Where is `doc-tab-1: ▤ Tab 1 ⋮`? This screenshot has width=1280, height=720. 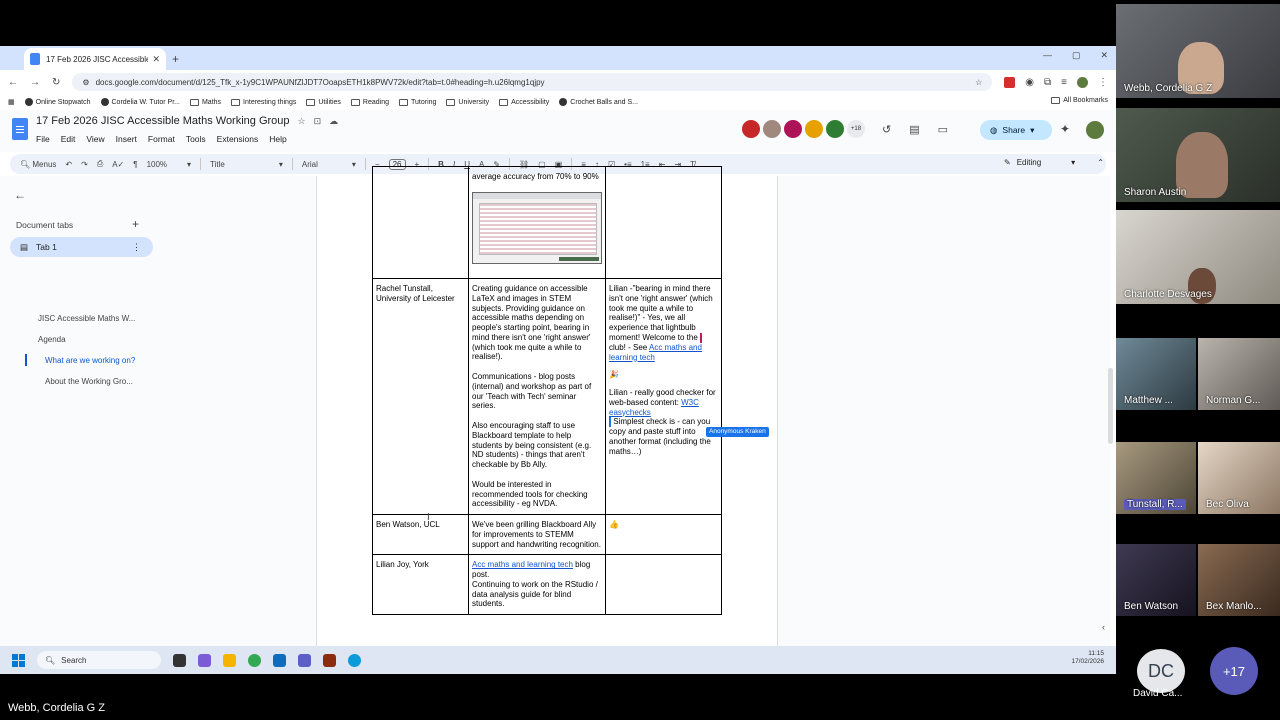
doc-tab-1: ▤ Tab 1 ⋮ is located at coordinates (81, 247).